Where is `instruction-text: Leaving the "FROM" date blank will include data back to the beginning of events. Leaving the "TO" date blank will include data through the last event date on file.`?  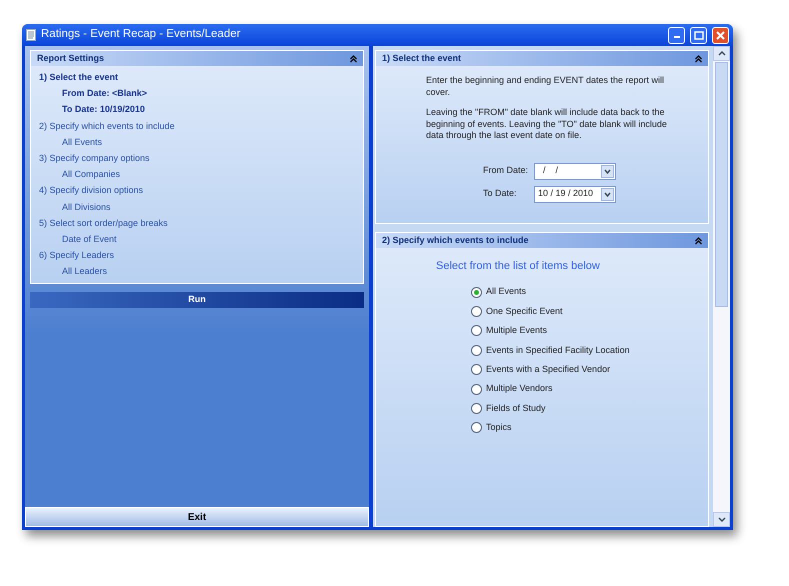 instruction-text: Leaving the "FROM" date blank will include data back to the beginning of events. Leaving the "TO" date blank will include data through the last event date on file. is located at coordinates (547, 124).